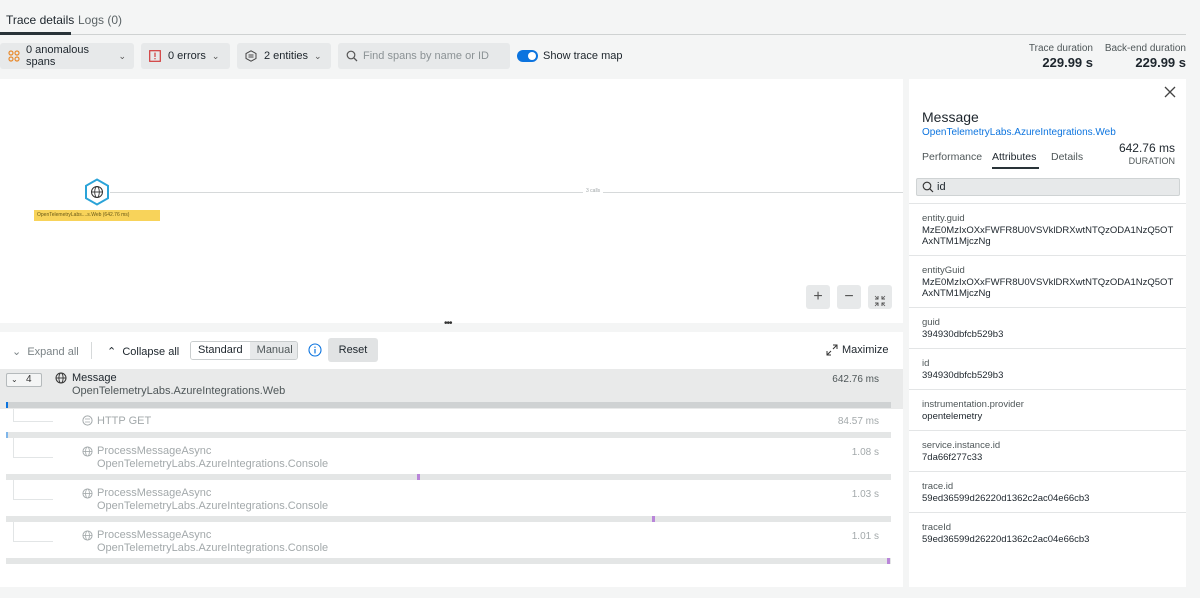 This screenshot has width=1200, height=598. Describe the element at coordinates (91, 350) in the screenshot. I see `divider` at that location.